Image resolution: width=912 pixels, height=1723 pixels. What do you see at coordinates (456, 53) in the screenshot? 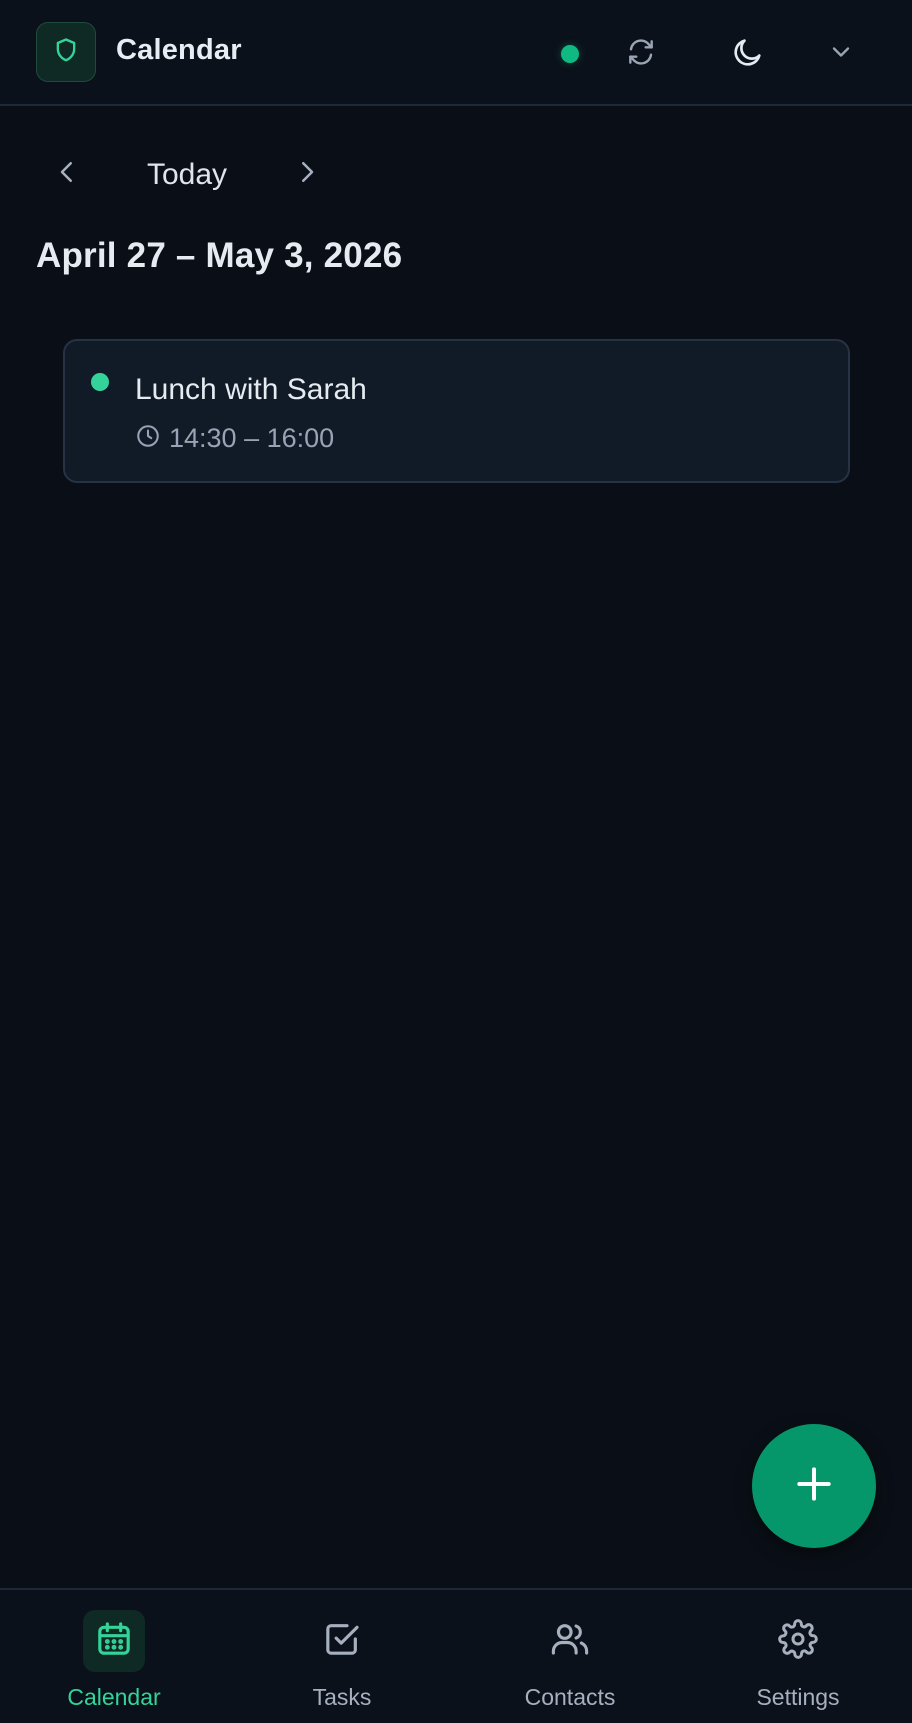
I see `top-bar: Calendar` at bounding box center [456, 53].